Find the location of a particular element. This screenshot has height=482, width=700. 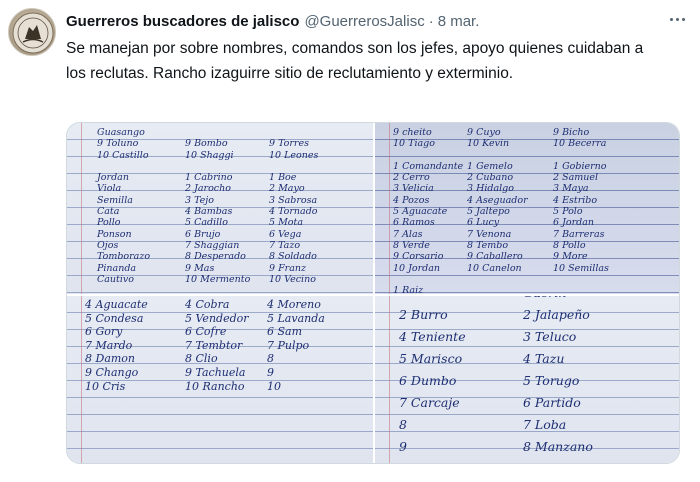

handwritten-entry: 8 Pollo is located at coordinates (569, 245).